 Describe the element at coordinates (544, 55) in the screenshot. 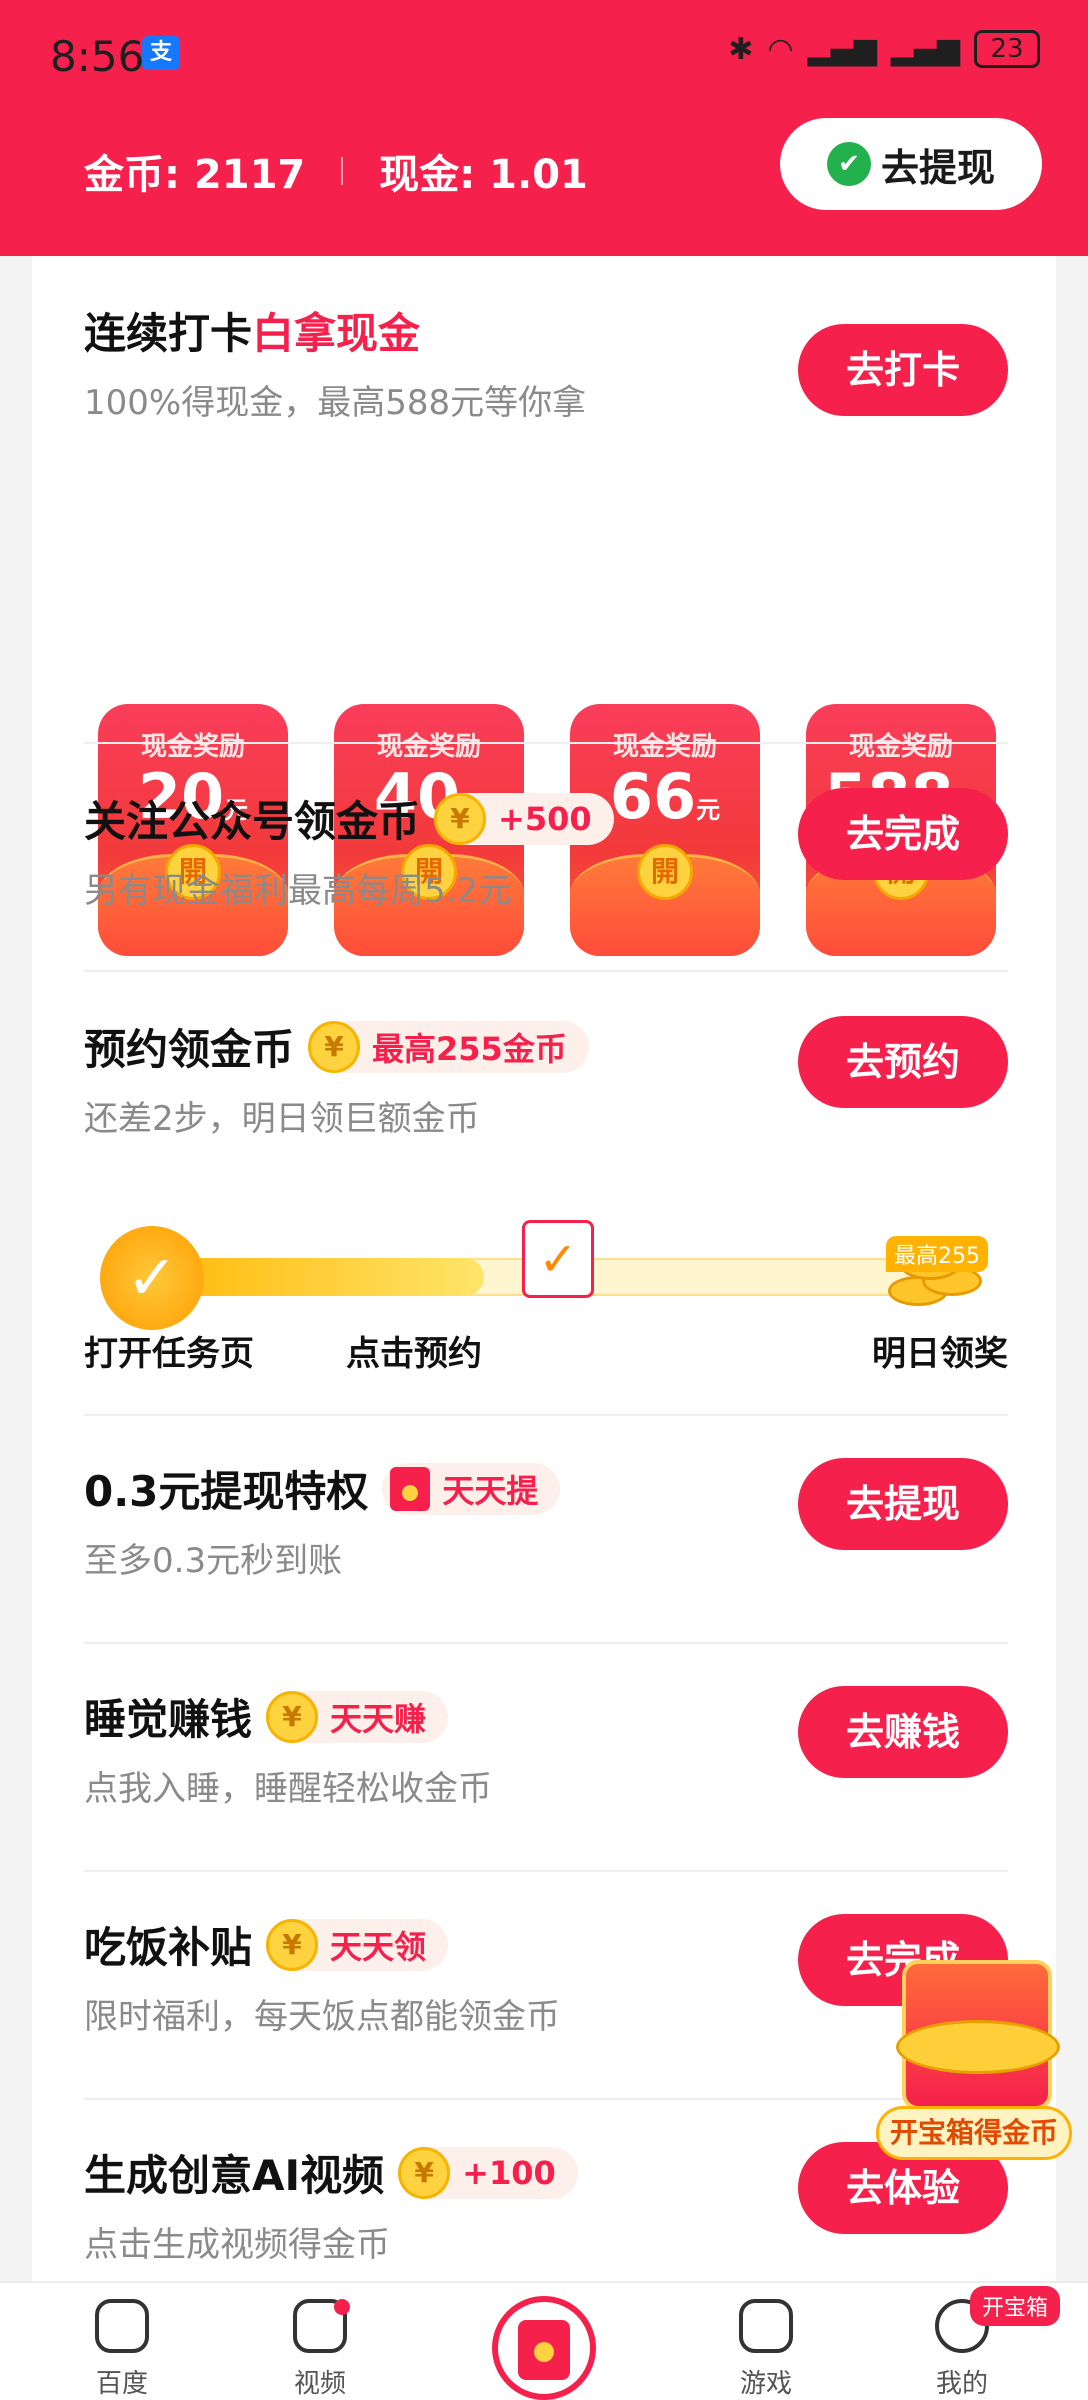

I see `status-bar: 8:56 支 ✱ ◠ ▂▄▆ ▂▄▆ 23` at that location.